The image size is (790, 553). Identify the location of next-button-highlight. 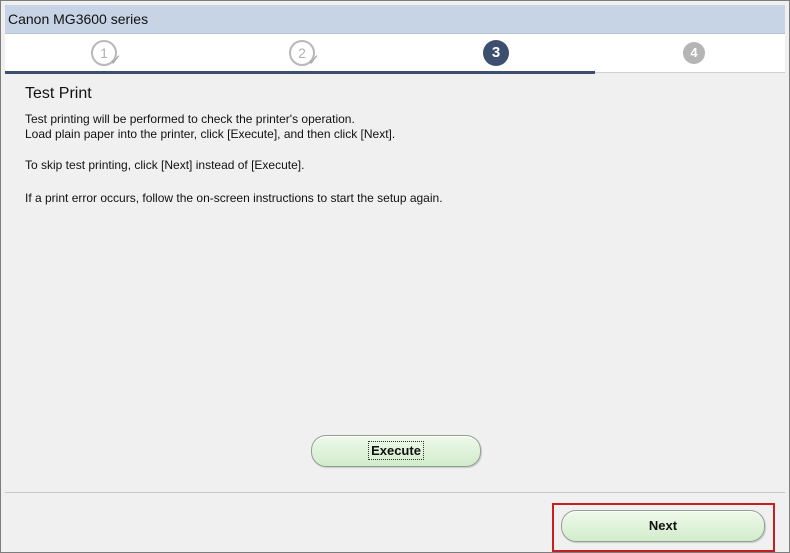
(663, 527).